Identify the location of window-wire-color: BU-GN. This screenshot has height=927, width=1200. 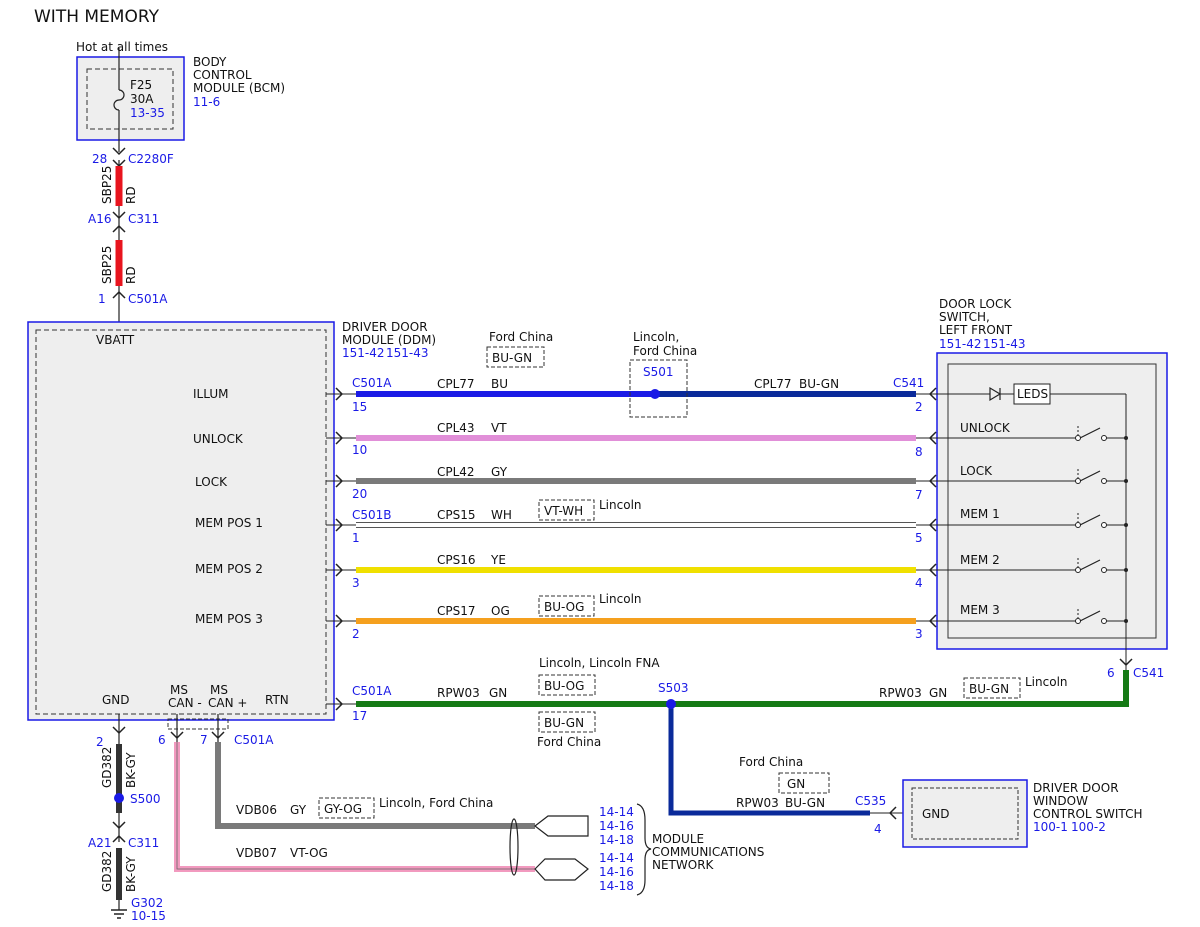
(805, 803).